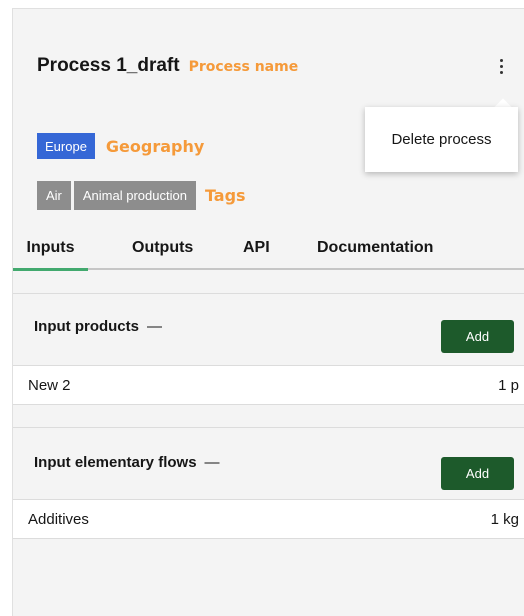 The width and height of the screenshot is (524, 616). What do you see at coordinates (86, 326) in the screenshot?
I see `section-title-label: Input products` at bounding box center [86, 326].